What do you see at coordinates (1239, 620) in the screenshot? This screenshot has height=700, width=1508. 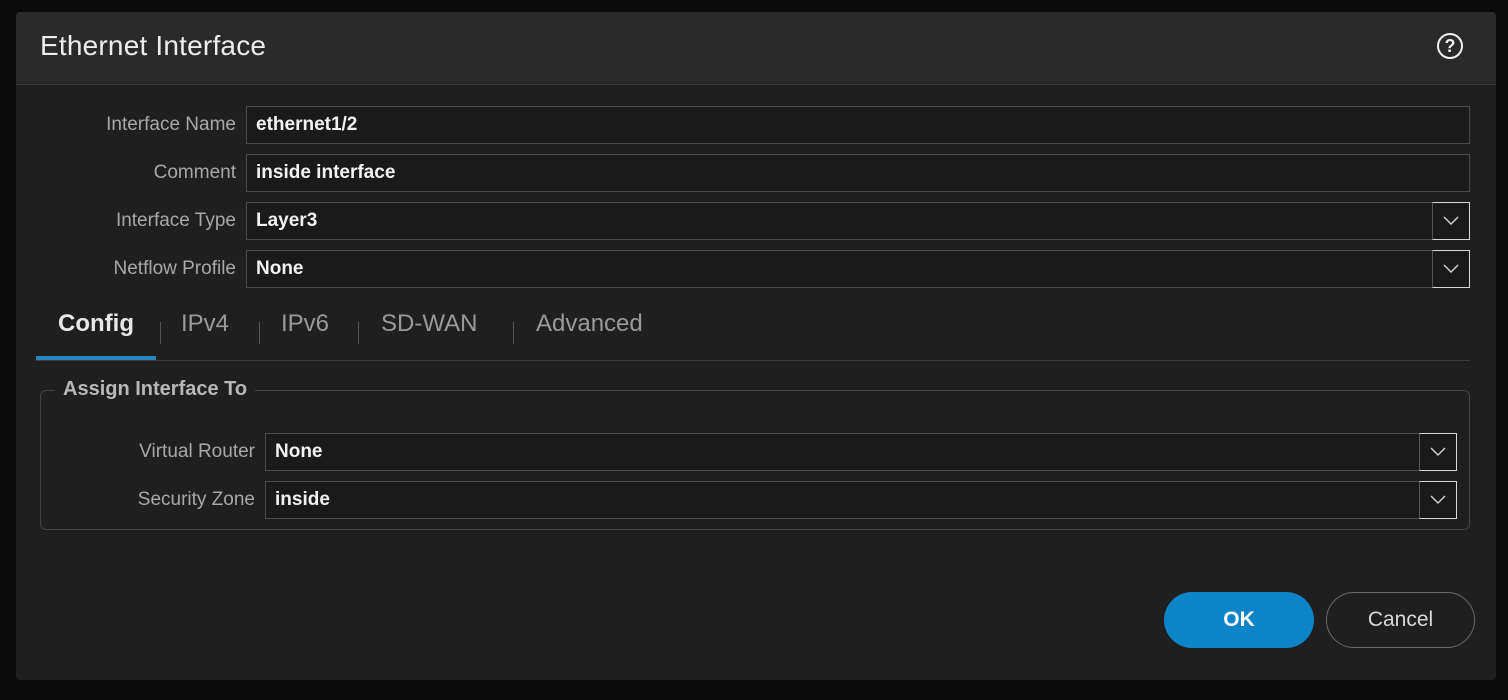 I see `ok-button: OK` at bounding box center [1239, 620].